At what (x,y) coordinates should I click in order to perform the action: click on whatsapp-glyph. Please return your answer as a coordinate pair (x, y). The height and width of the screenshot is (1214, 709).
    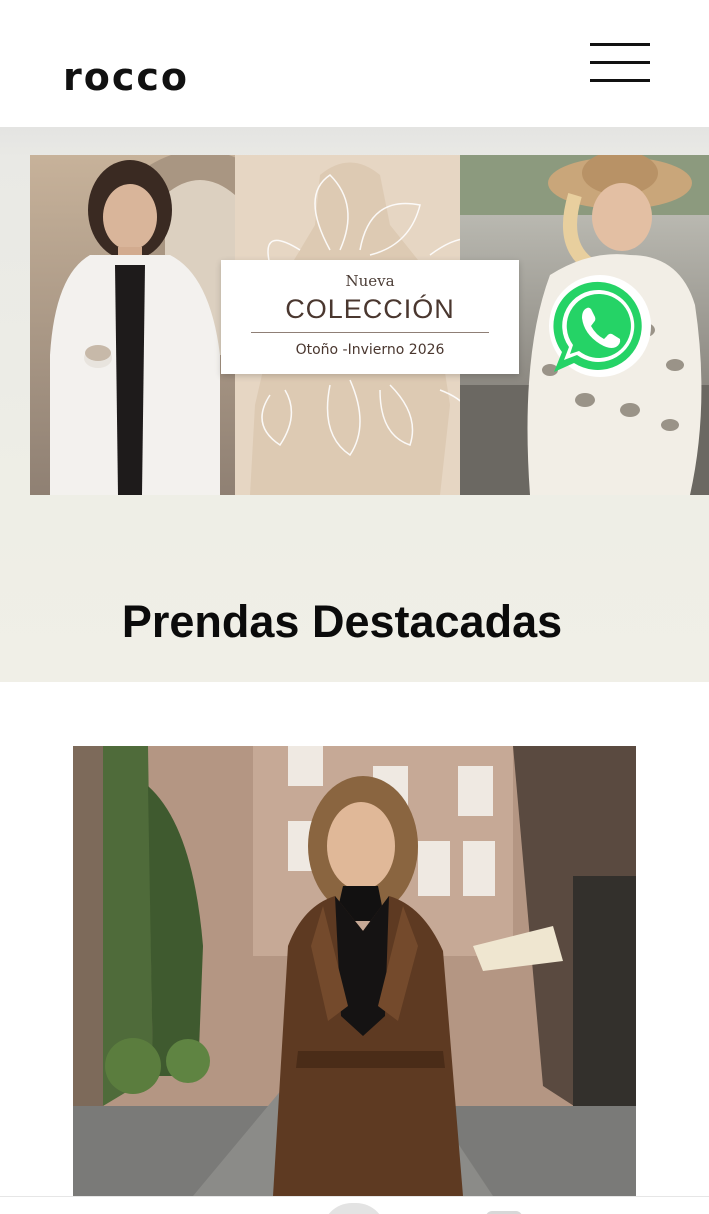
    Looking at the image, I should click on (600, 326).